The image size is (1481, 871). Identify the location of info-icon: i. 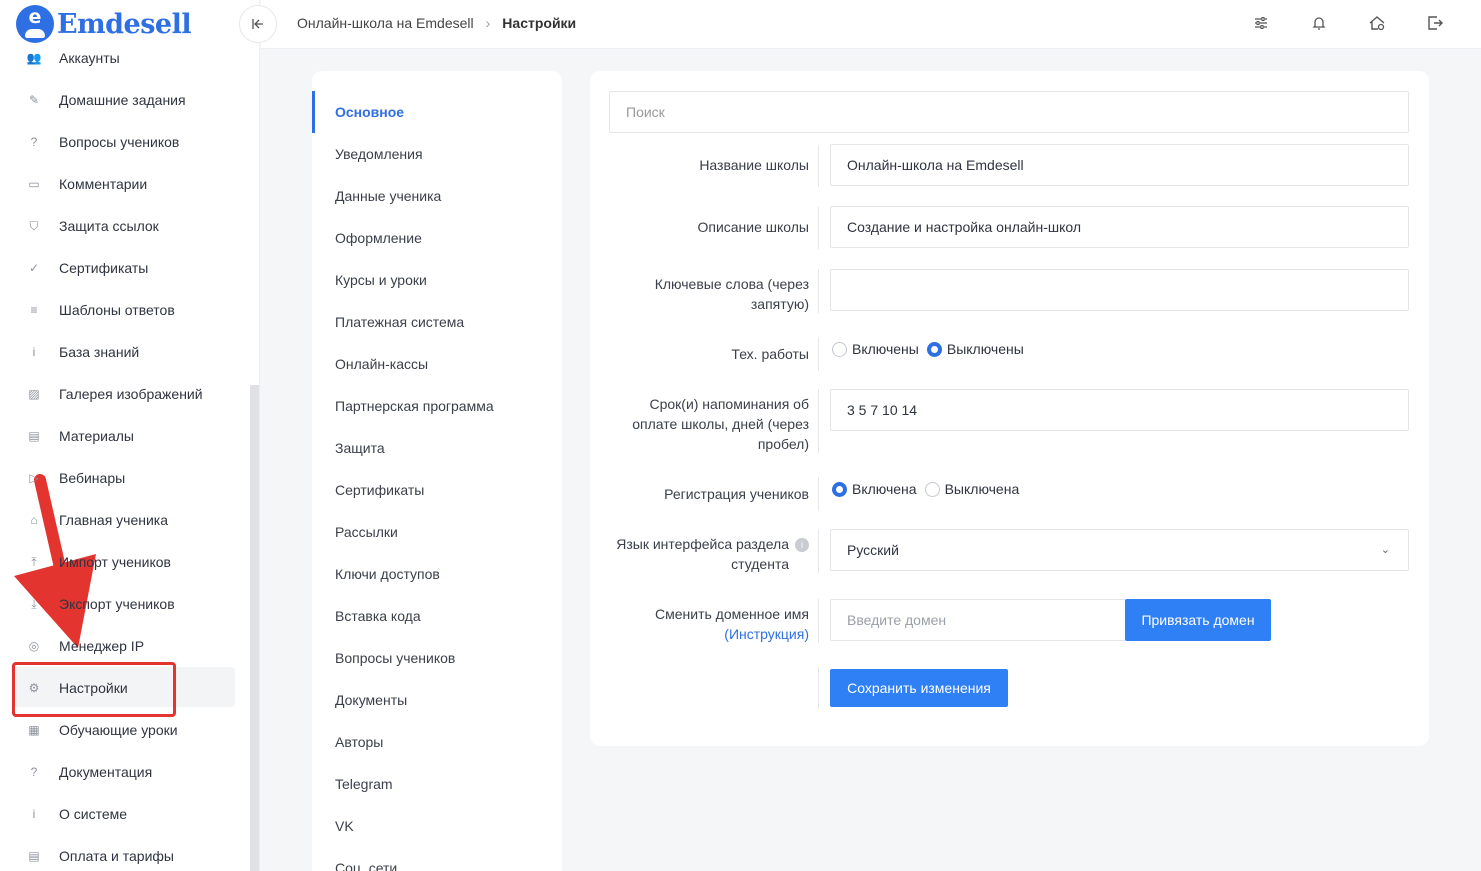
(802, 545).